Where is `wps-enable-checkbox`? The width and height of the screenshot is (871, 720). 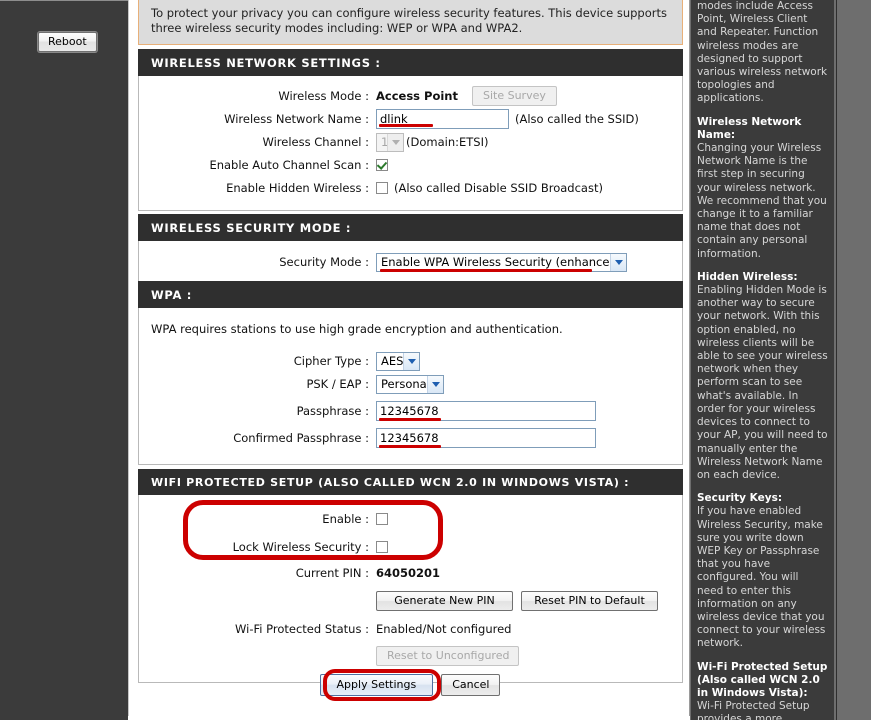 wps-enable-checkbox is located at coordinates (382, 519).